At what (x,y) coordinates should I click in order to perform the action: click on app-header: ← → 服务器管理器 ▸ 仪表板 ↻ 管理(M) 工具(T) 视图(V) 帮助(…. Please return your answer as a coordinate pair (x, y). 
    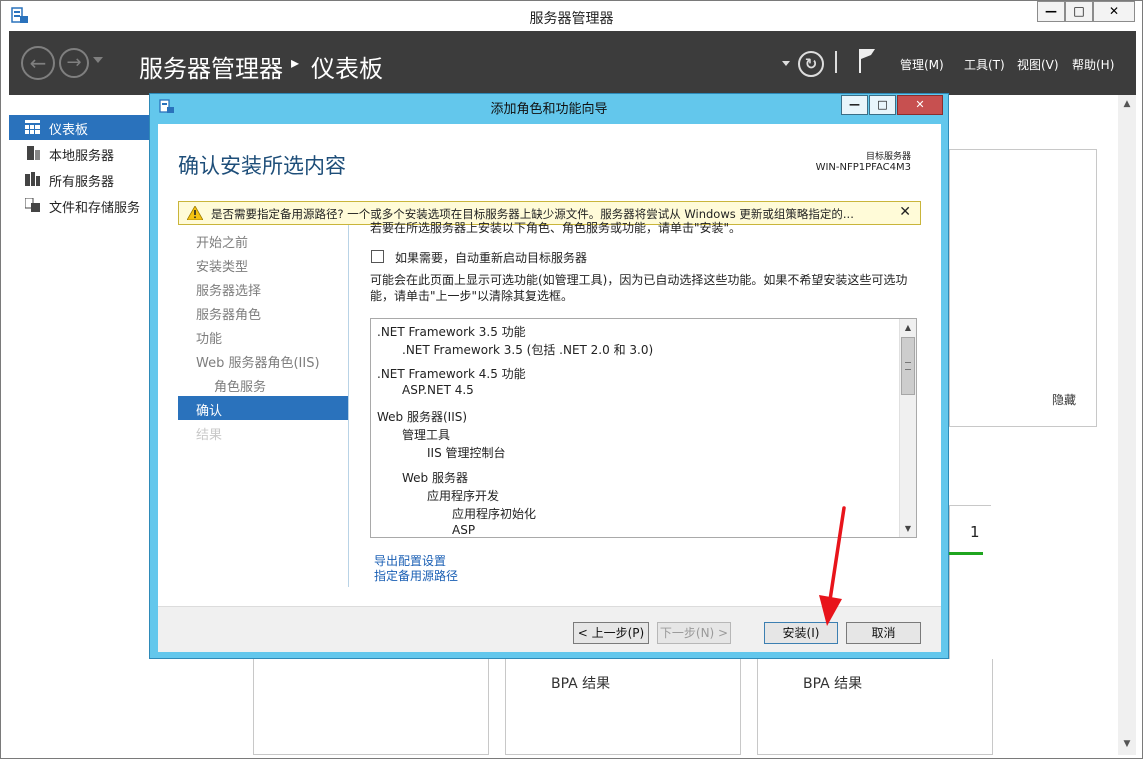
    Looking at the image, I should click on (572, 63).